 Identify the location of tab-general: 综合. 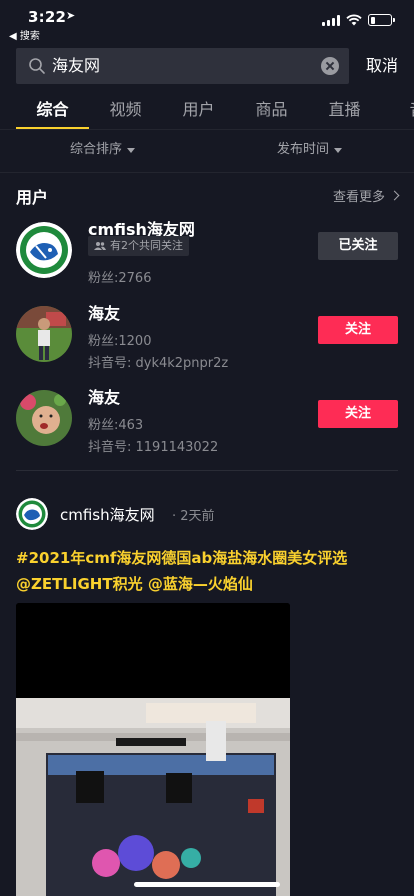
(52, 113).